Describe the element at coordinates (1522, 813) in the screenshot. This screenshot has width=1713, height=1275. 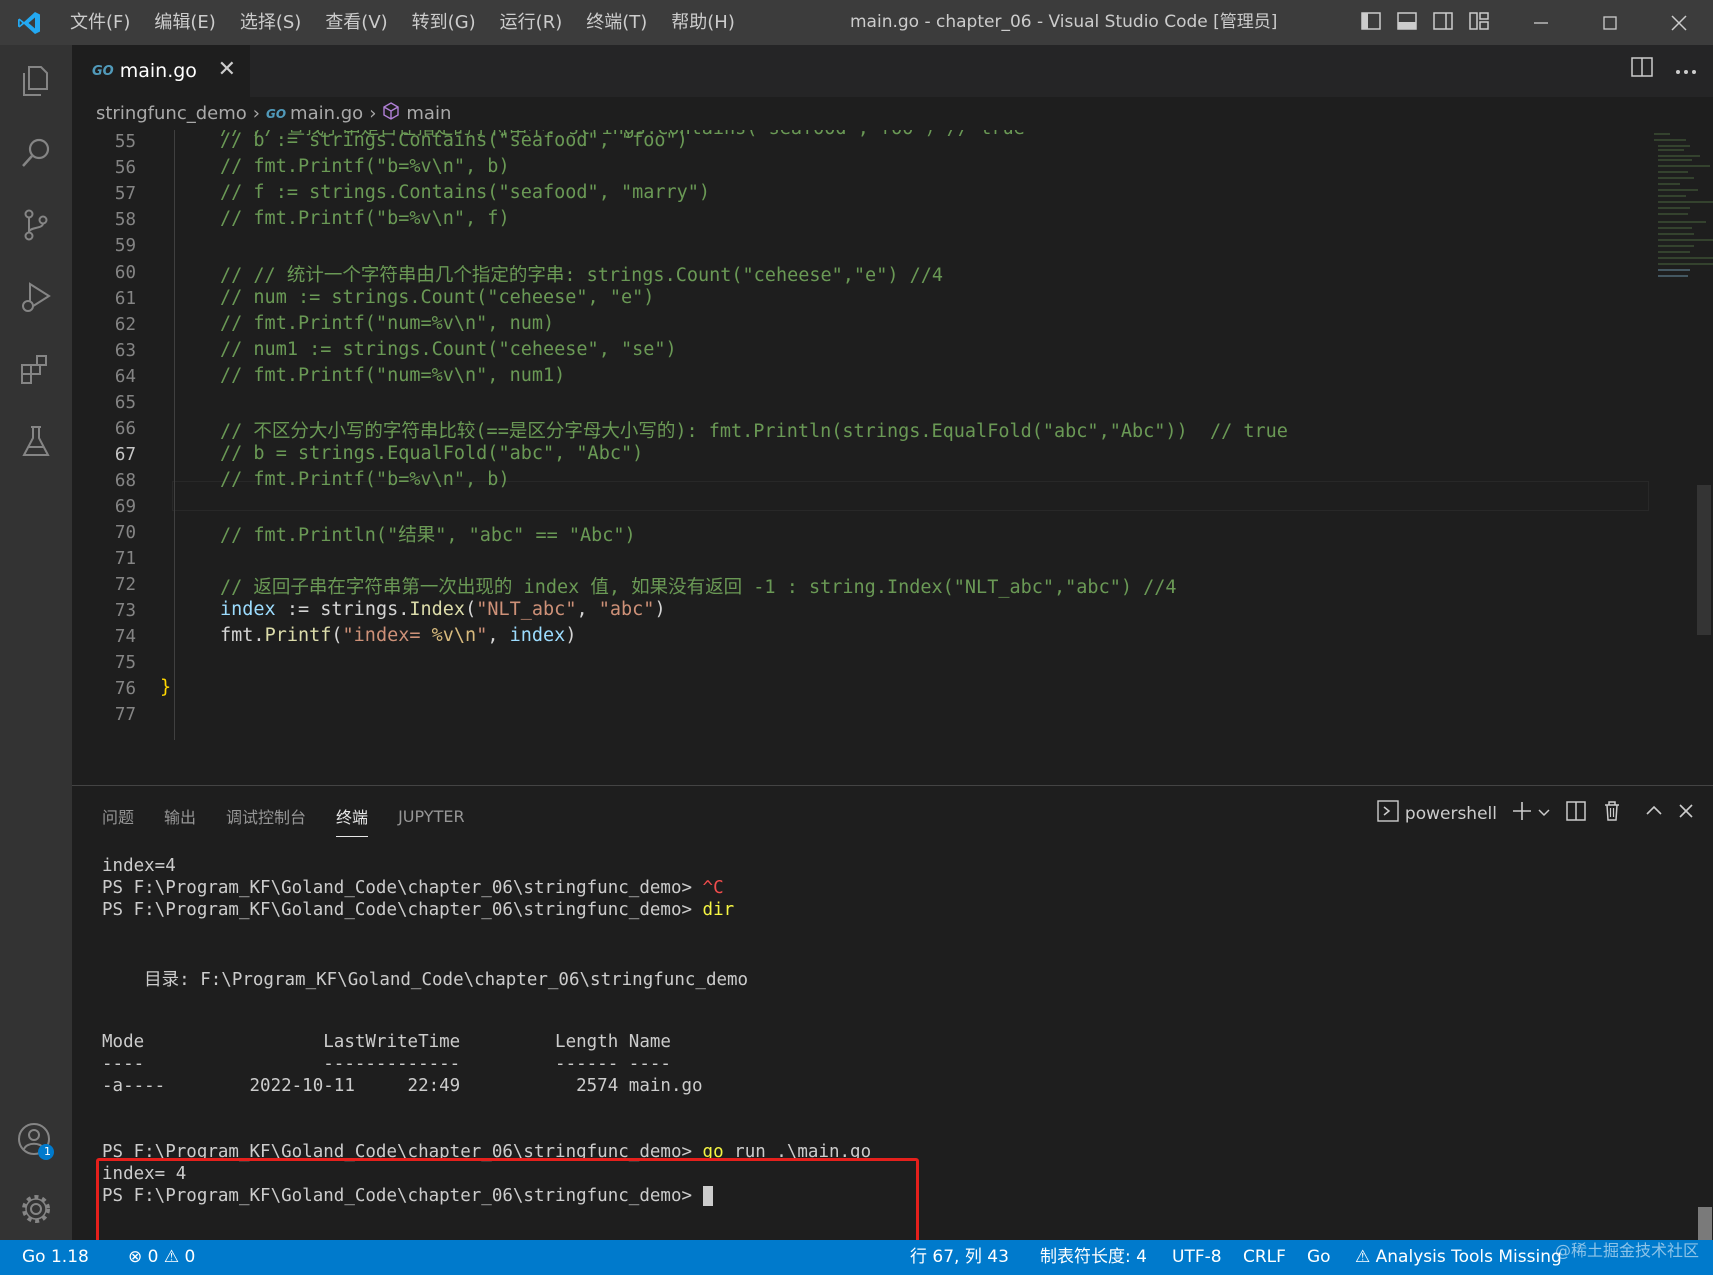
I see `new-terminal-icon` at that location.